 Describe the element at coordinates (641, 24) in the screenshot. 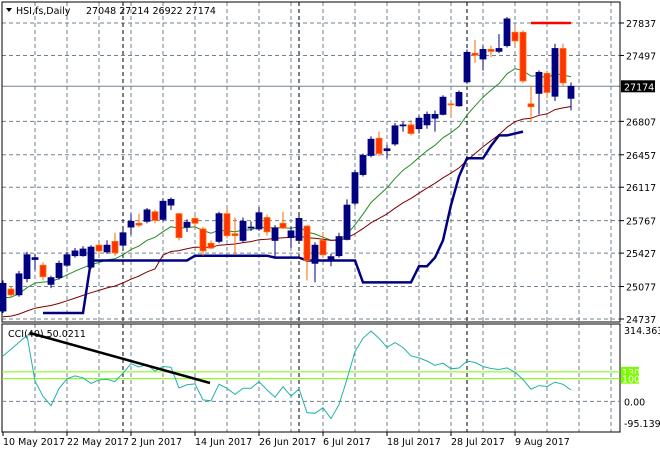

I see `y-tick-label: 27837` at that location.